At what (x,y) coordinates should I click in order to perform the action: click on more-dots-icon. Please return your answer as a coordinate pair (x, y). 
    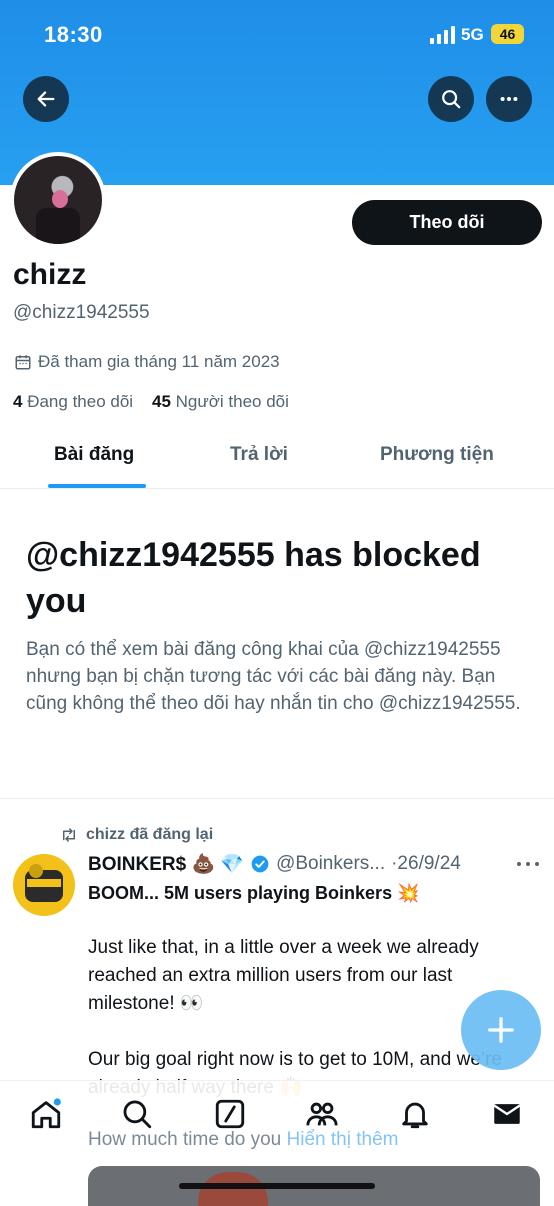
    Looking at the image, I should click on (509, 99).